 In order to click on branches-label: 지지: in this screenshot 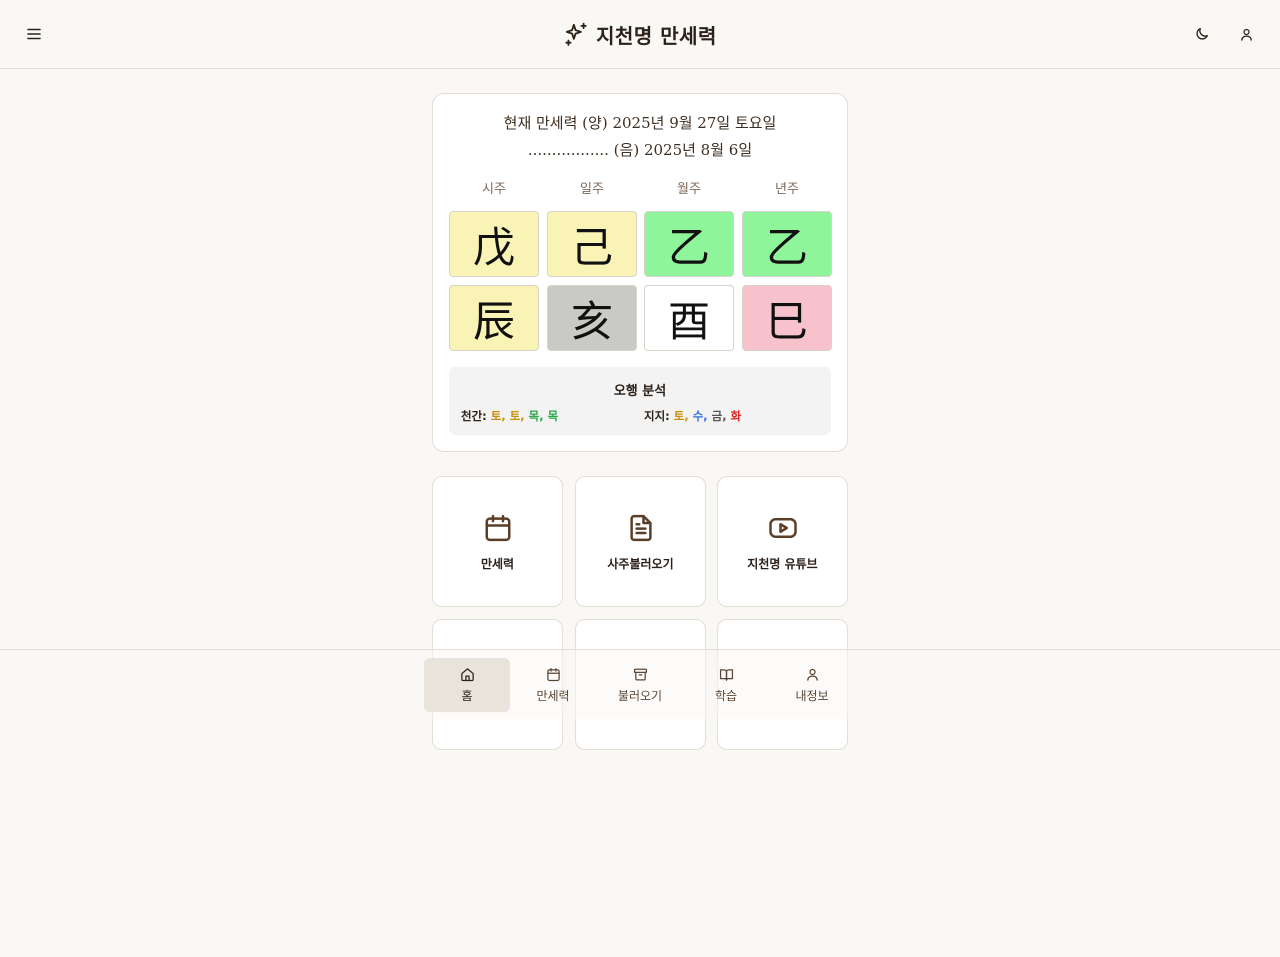, I will do `click(659, 416)`.